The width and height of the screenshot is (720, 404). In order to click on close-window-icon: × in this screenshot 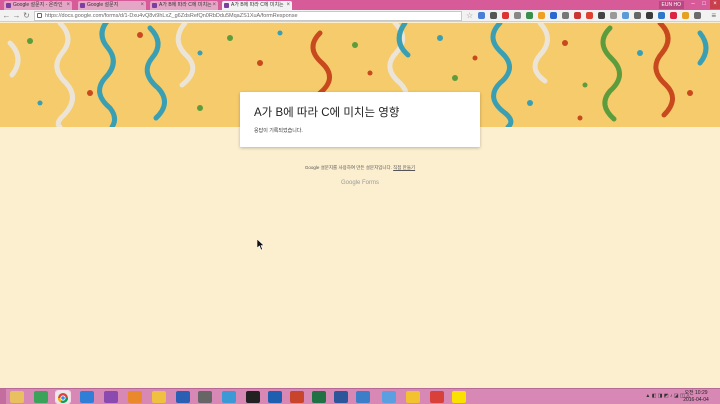, I will do `click(715, 4)`.